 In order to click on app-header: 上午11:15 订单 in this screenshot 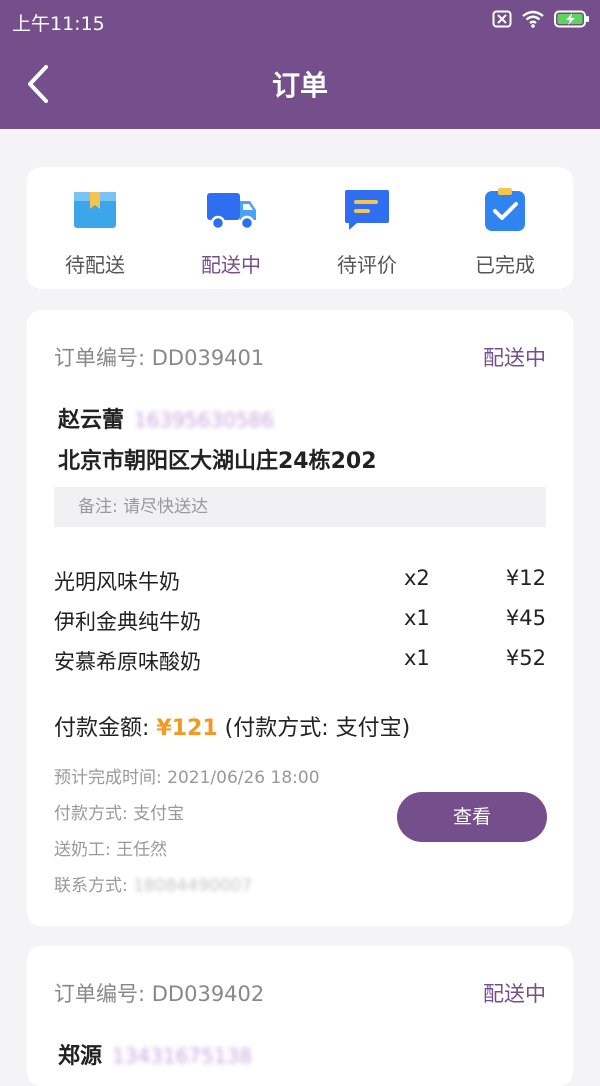, I will do `click(300, 64)`.